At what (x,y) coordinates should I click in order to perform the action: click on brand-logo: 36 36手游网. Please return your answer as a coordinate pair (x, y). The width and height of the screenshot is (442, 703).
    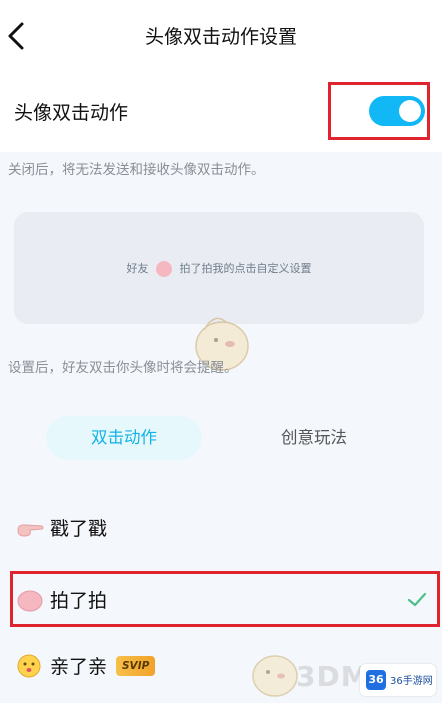
    Looking at the image, I should click on (398, 680).